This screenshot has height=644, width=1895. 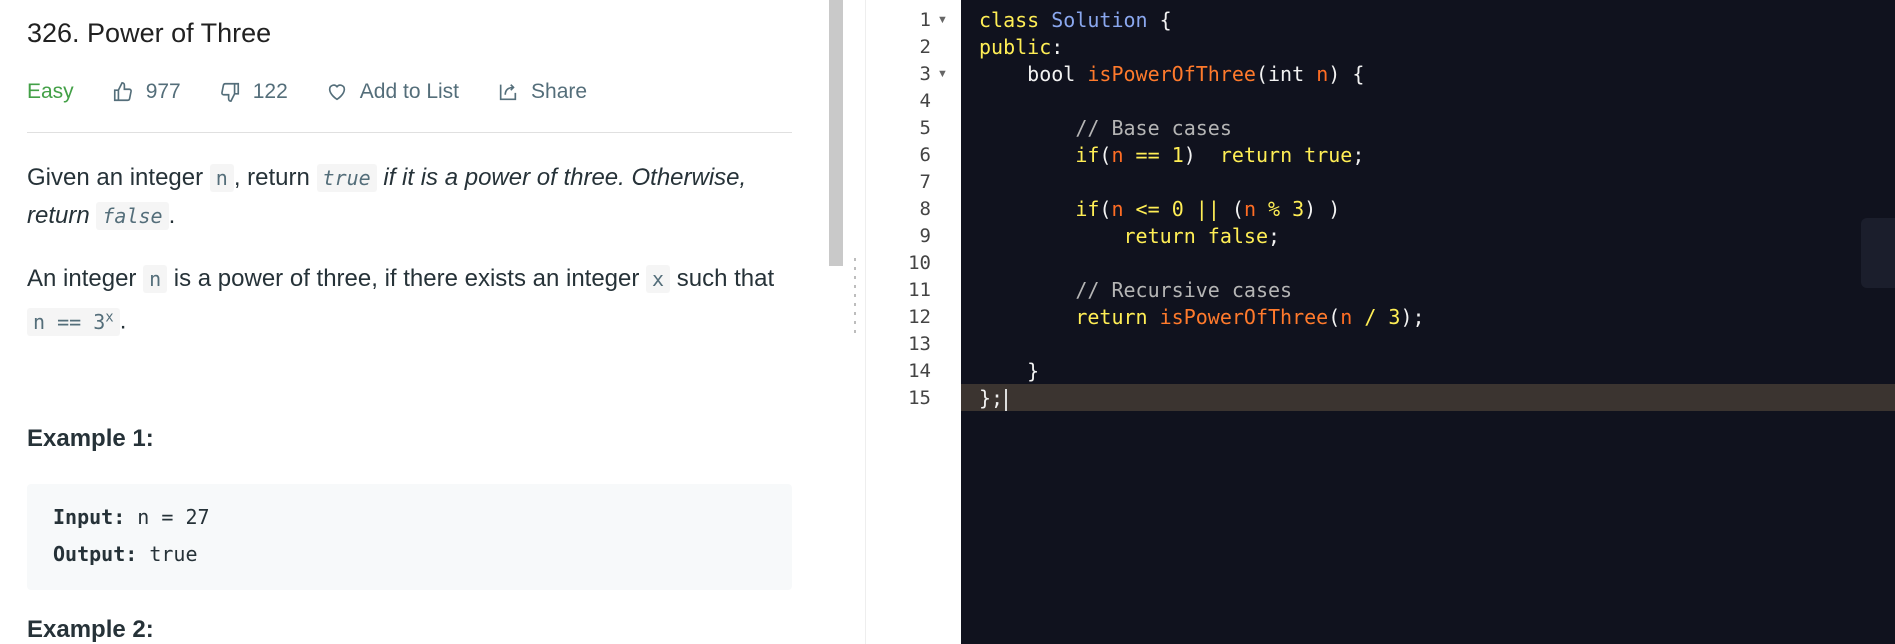 I want to click on like-button: 977, so click(x=146, y=92).